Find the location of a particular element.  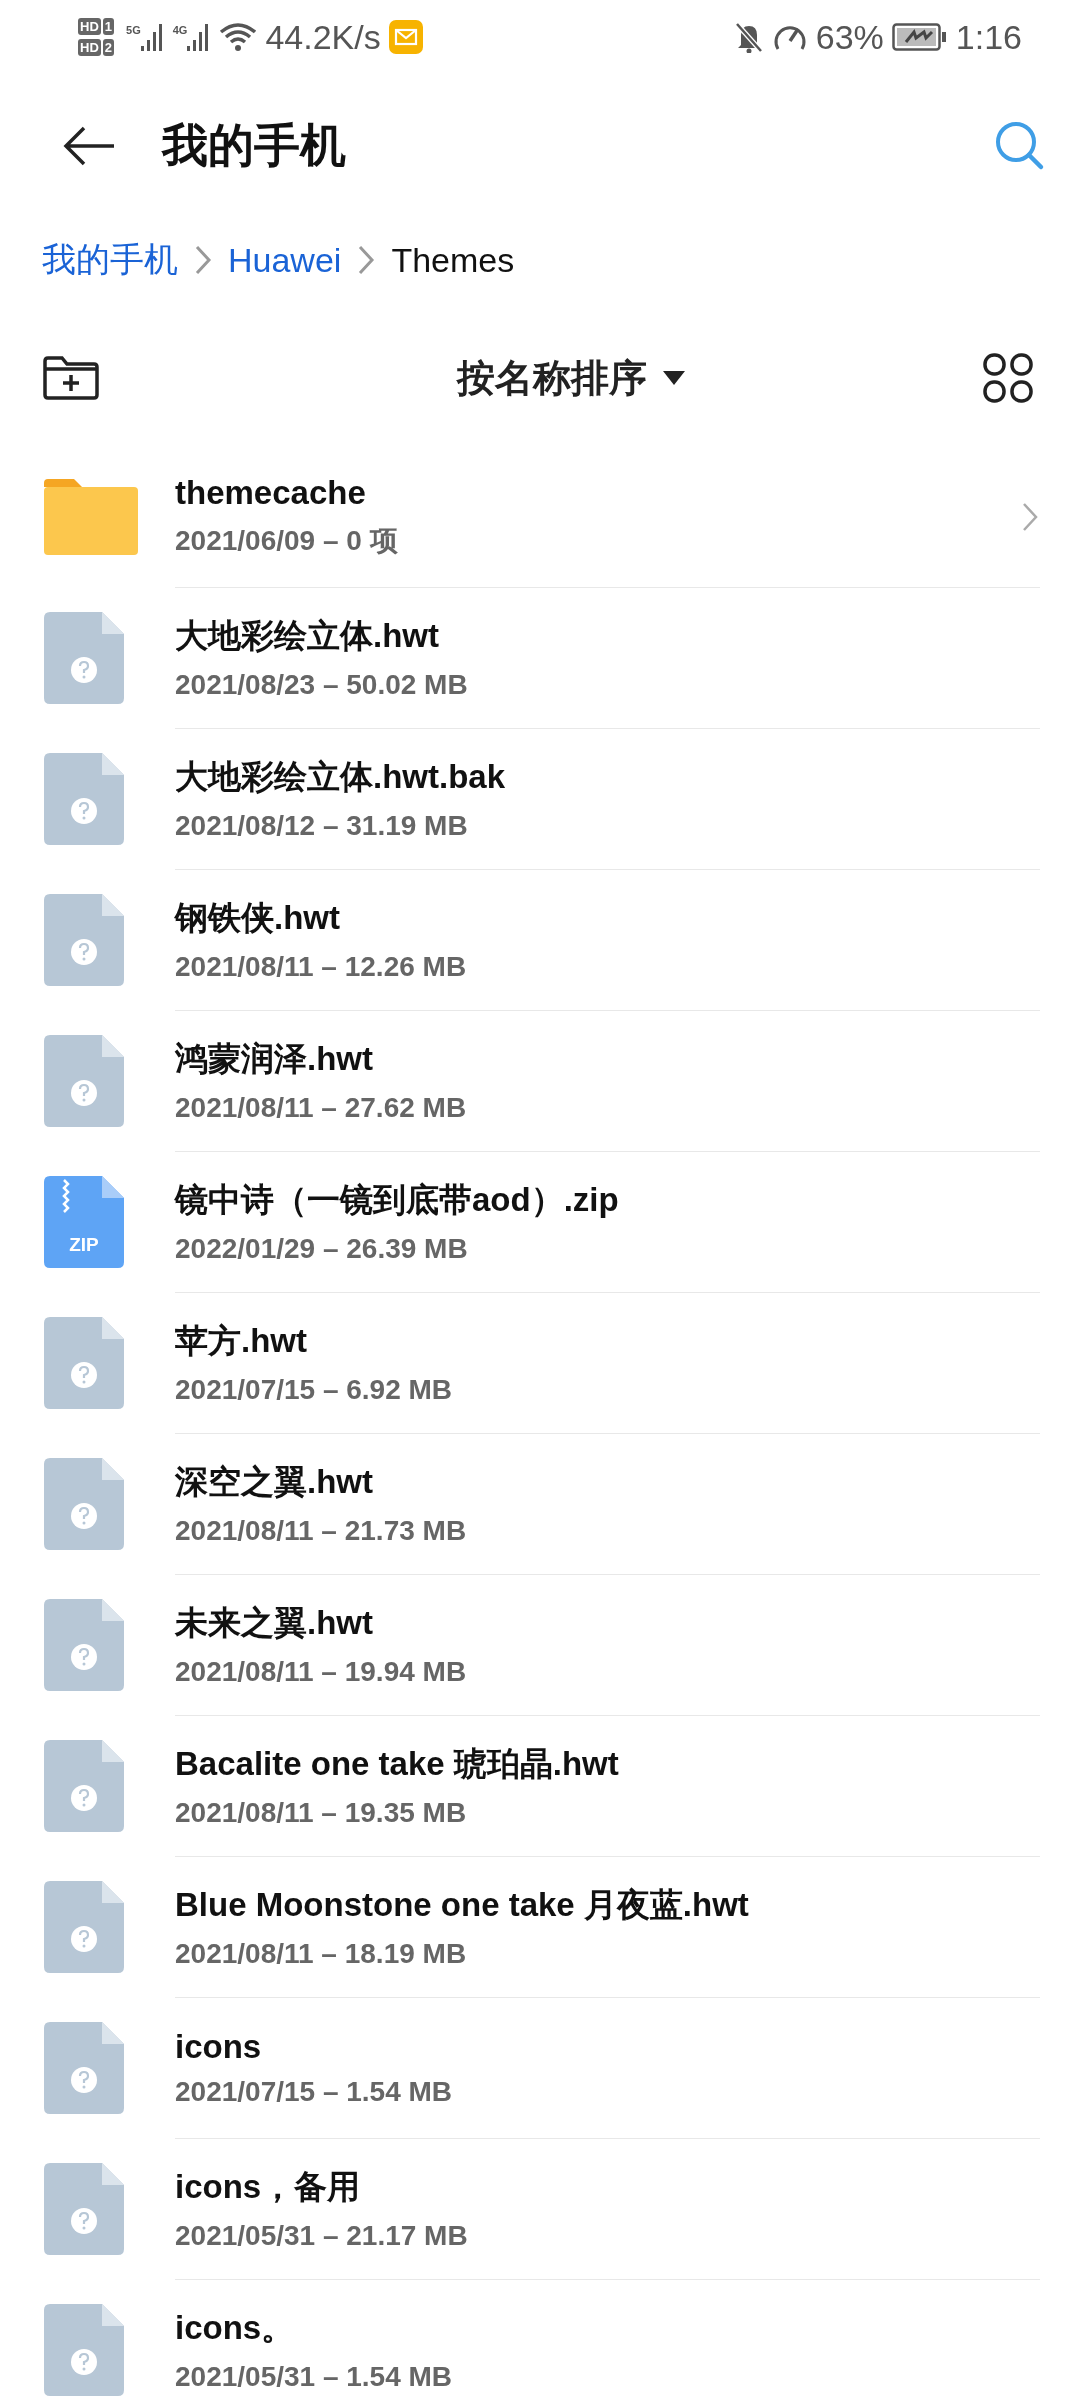

file-details: 2021/08/11 – 19.94 MB is located at coordinates (321, 1672).